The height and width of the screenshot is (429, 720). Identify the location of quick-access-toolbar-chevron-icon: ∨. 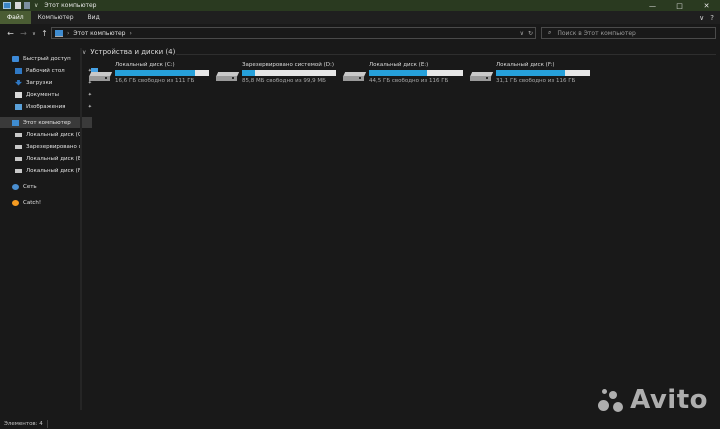
(36, 5).